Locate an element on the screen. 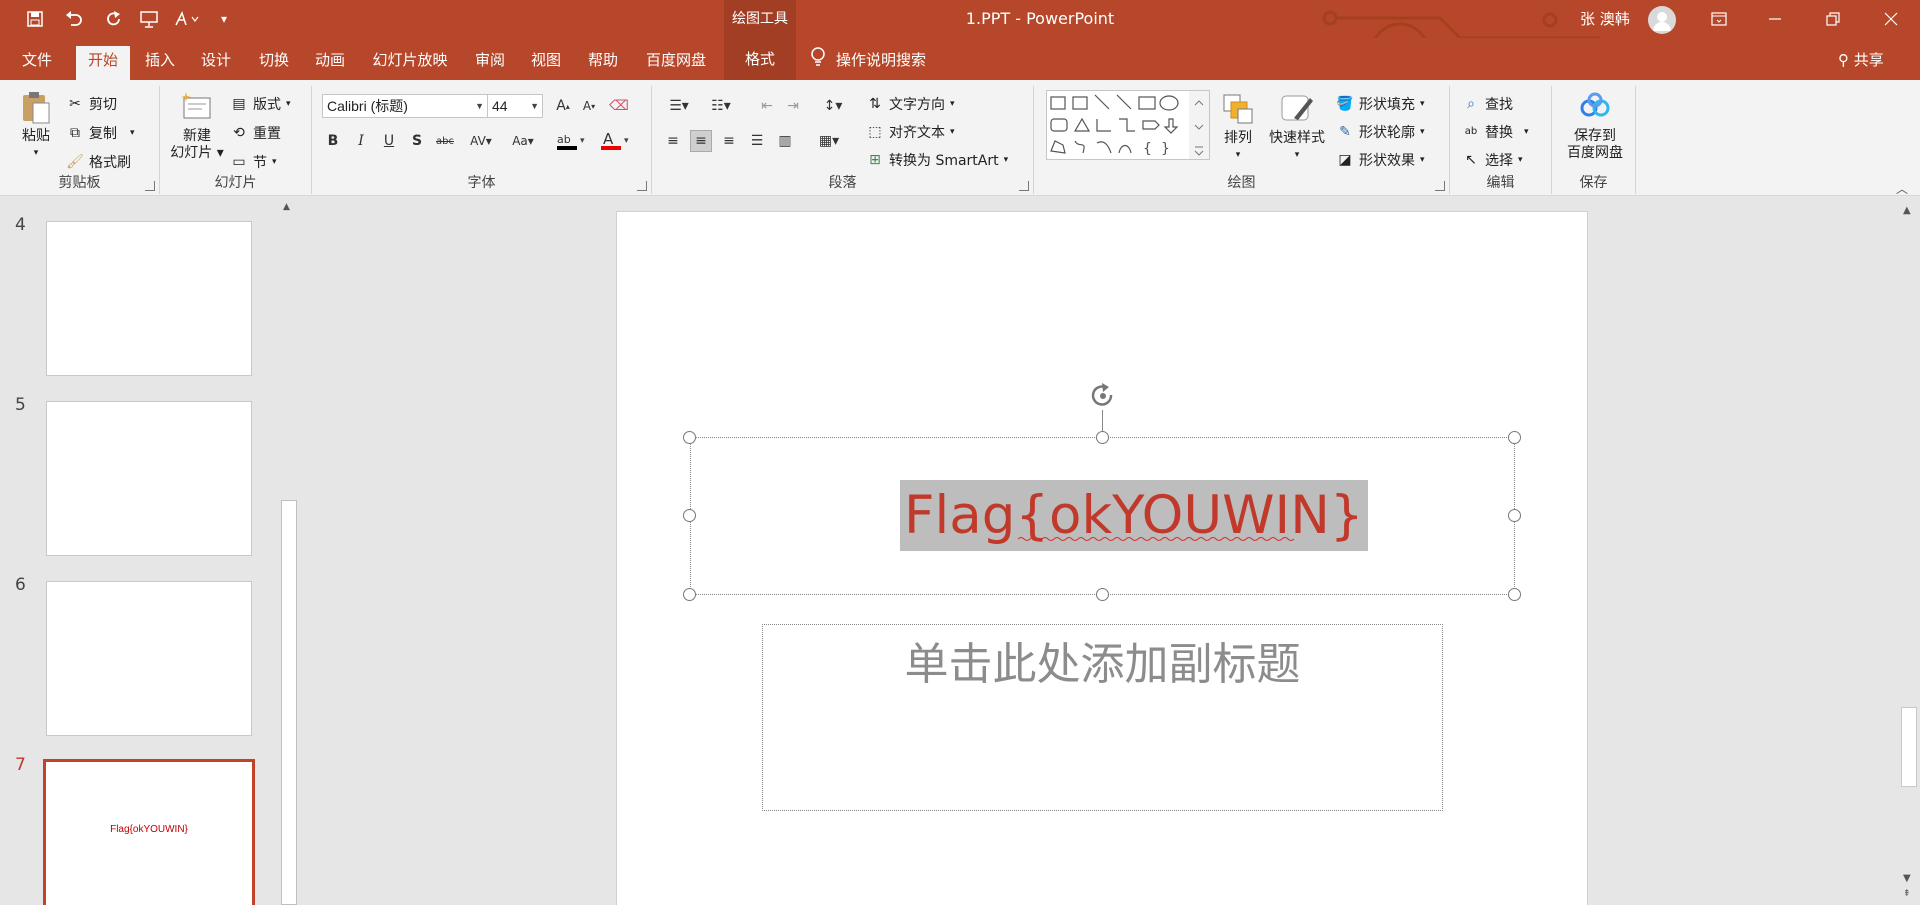 Image resolution: width=1920 pixels, height=905 pixels. undo-icon is located at coordinates (74, 19).